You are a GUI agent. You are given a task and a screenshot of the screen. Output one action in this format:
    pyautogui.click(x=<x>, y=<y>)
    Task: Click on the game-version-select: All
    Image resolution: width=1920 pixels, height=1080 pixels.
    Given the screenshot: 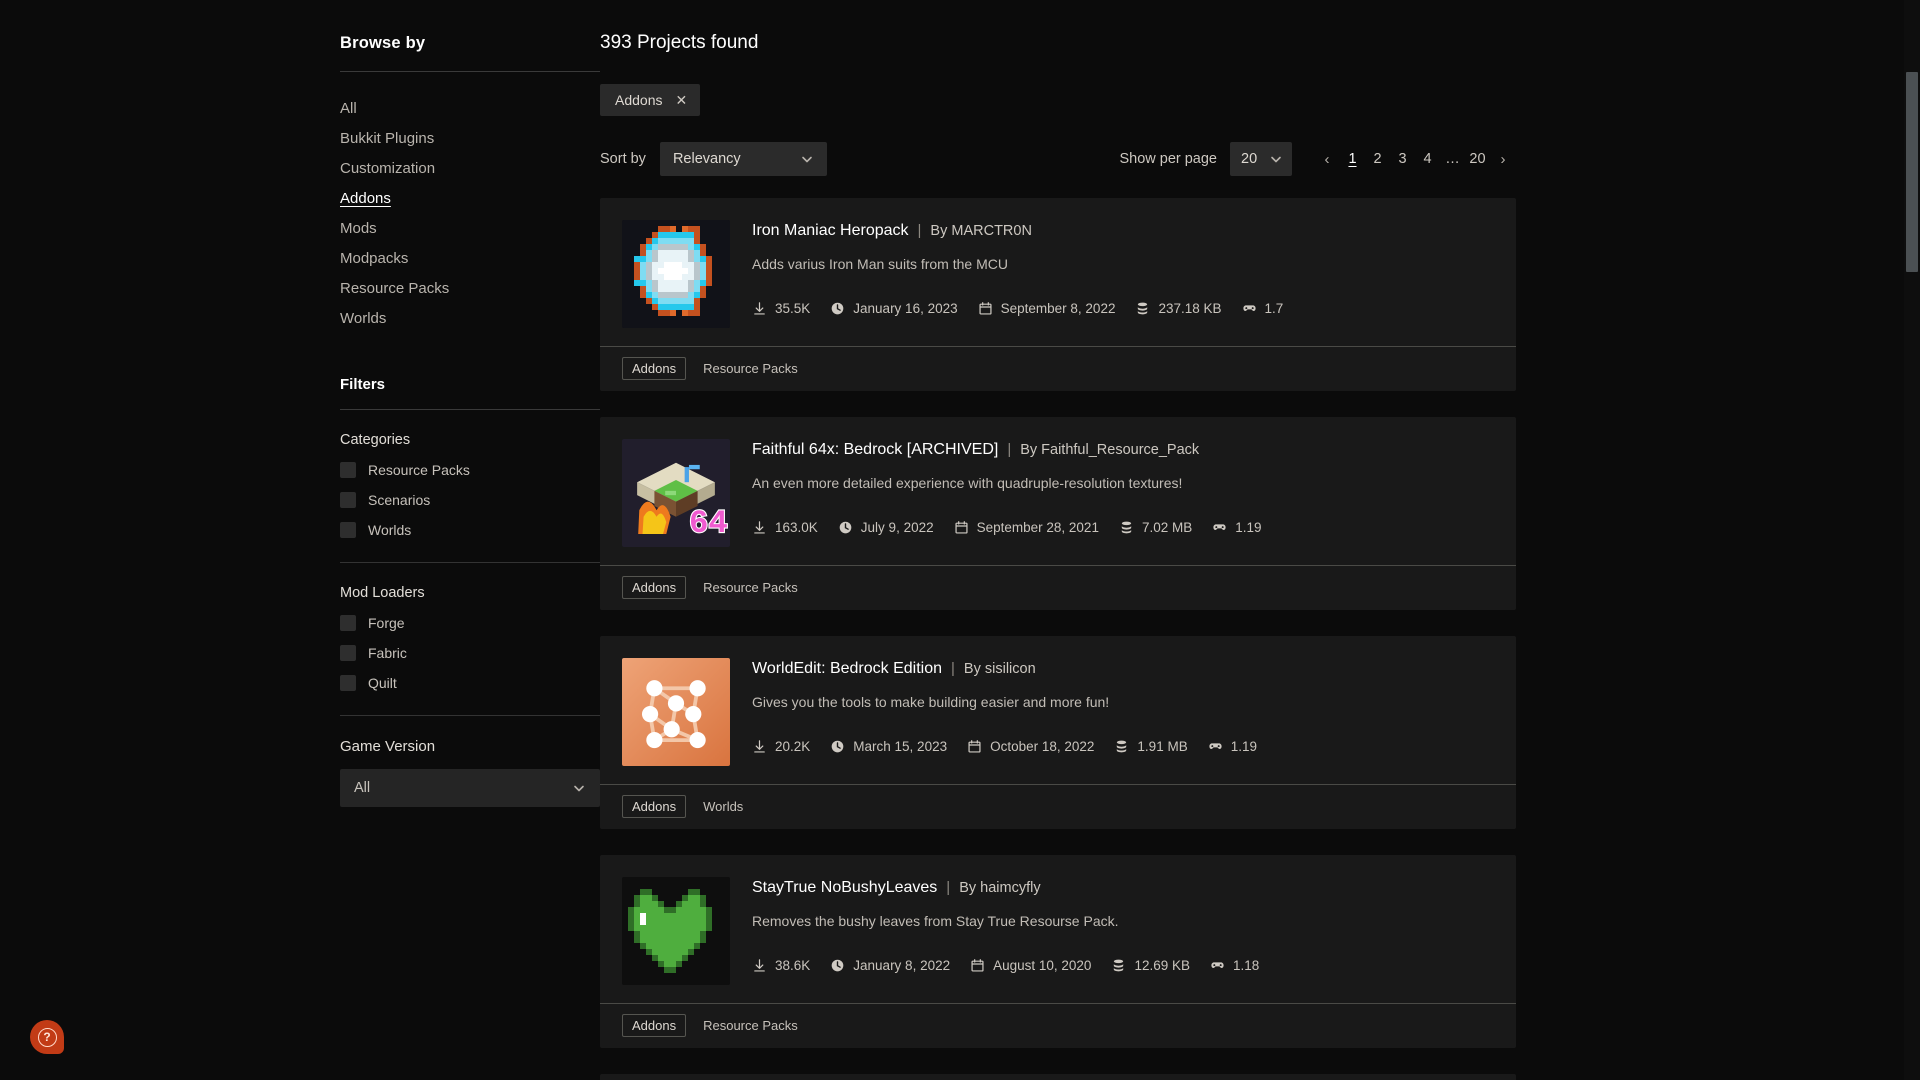 What is the action you would take?
    pyautogui.click(x=470, y=788)
    